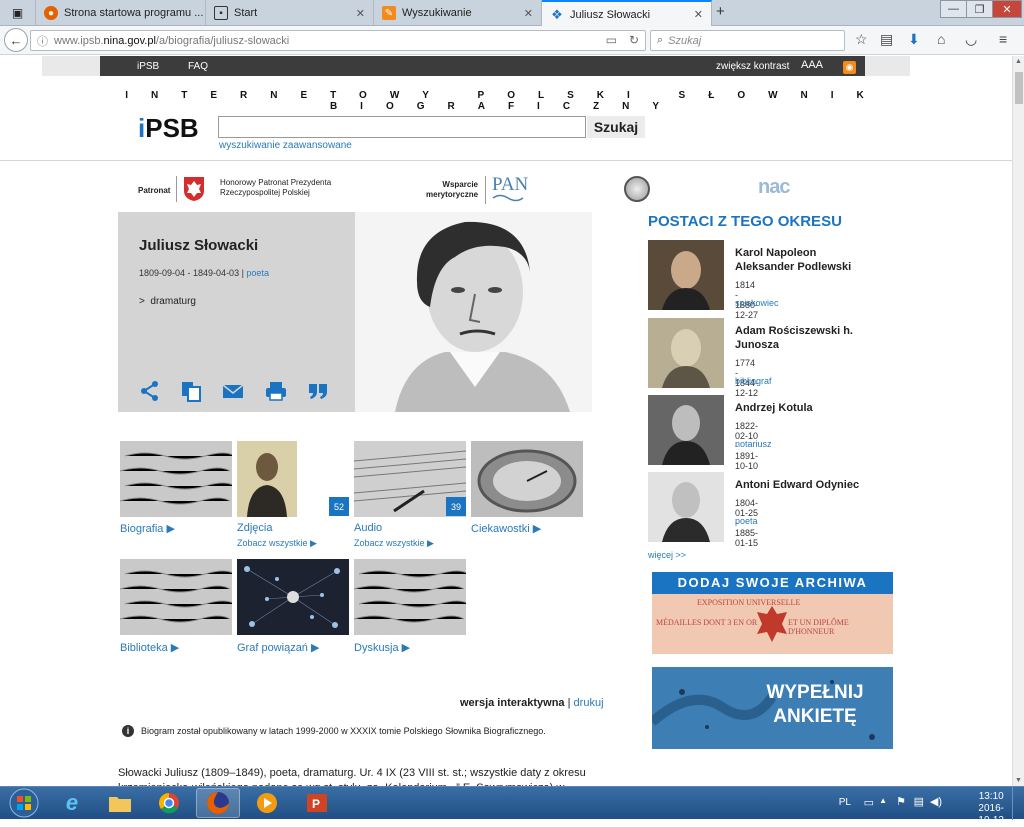 The width and height of the screenshot is (1024, 827). What do you see at coordinates (752, 66) in the screenshot?
I see `contrast-toggle: zwiększ kontrast` at bounding box center [752, 66].